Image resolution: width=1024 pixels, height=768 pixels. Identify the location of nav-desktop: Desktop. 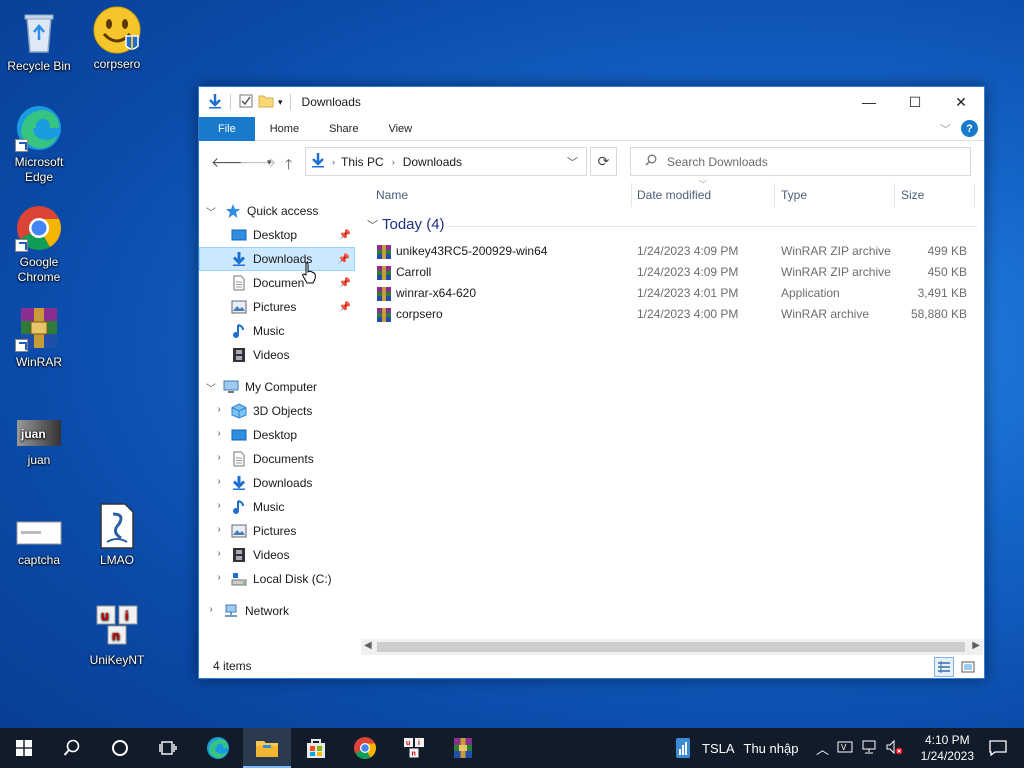
(264, 435).